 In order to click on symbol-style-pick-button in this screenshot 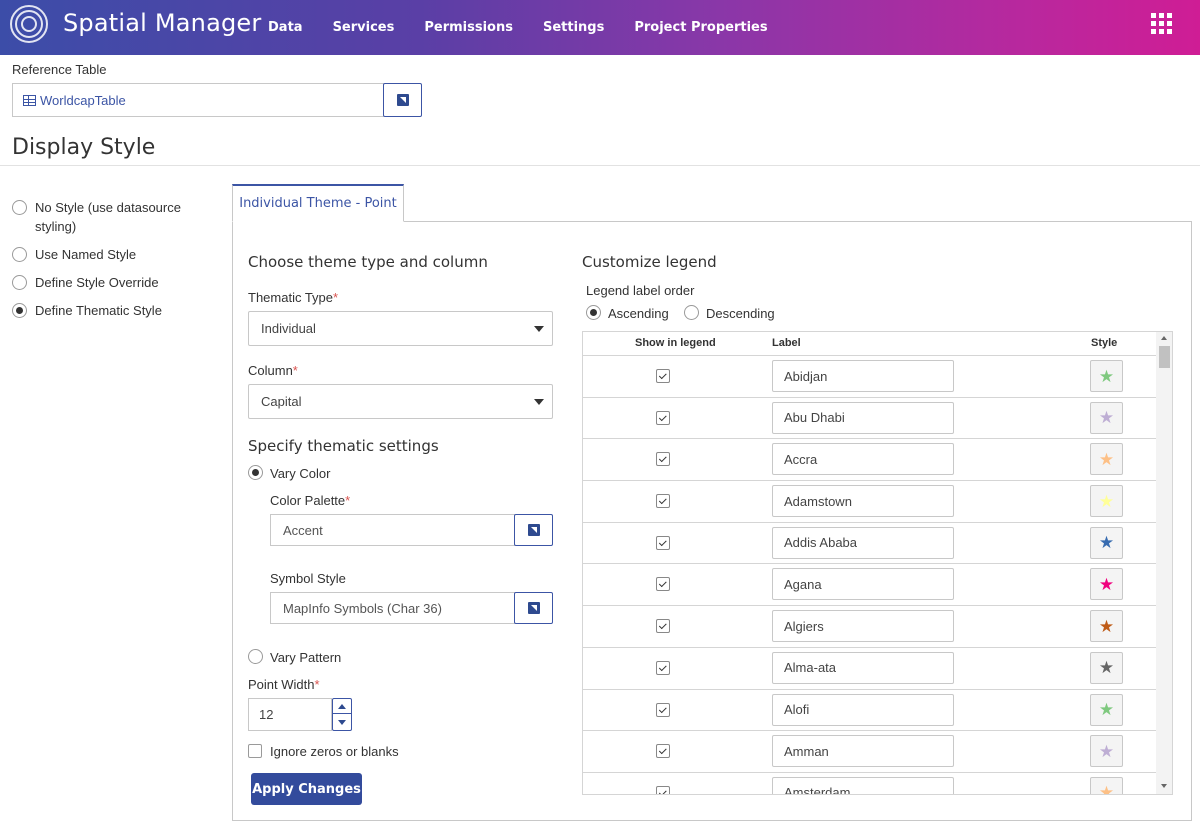, I will do `click(533, 608)`.